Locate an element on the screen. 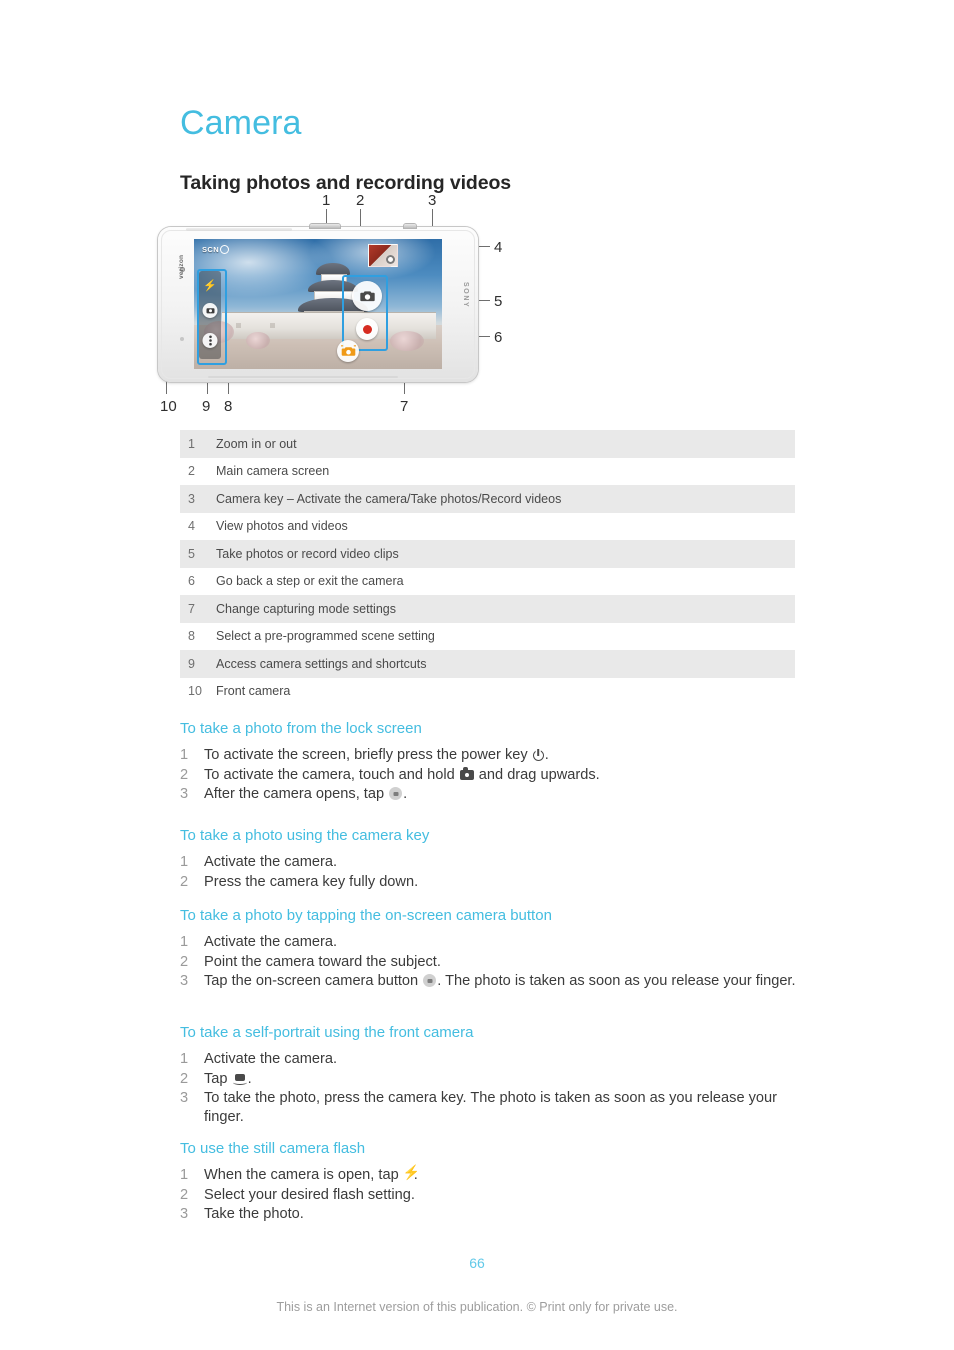 The width and height of the screenshot is (954, 1350). phone-speaker is located at coordinates (182, 339).